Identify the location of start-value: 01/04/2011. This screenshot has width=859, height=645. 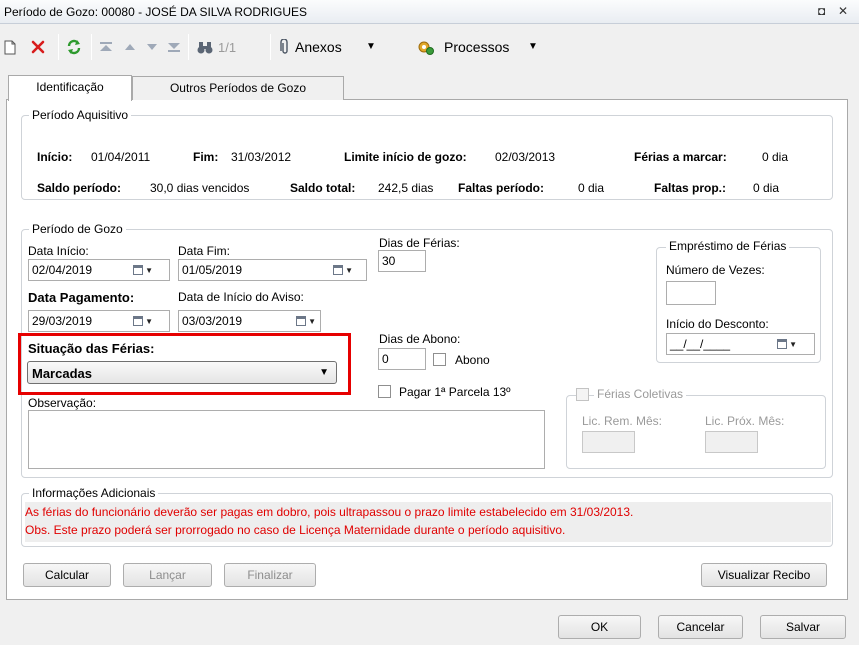
(121, 157).